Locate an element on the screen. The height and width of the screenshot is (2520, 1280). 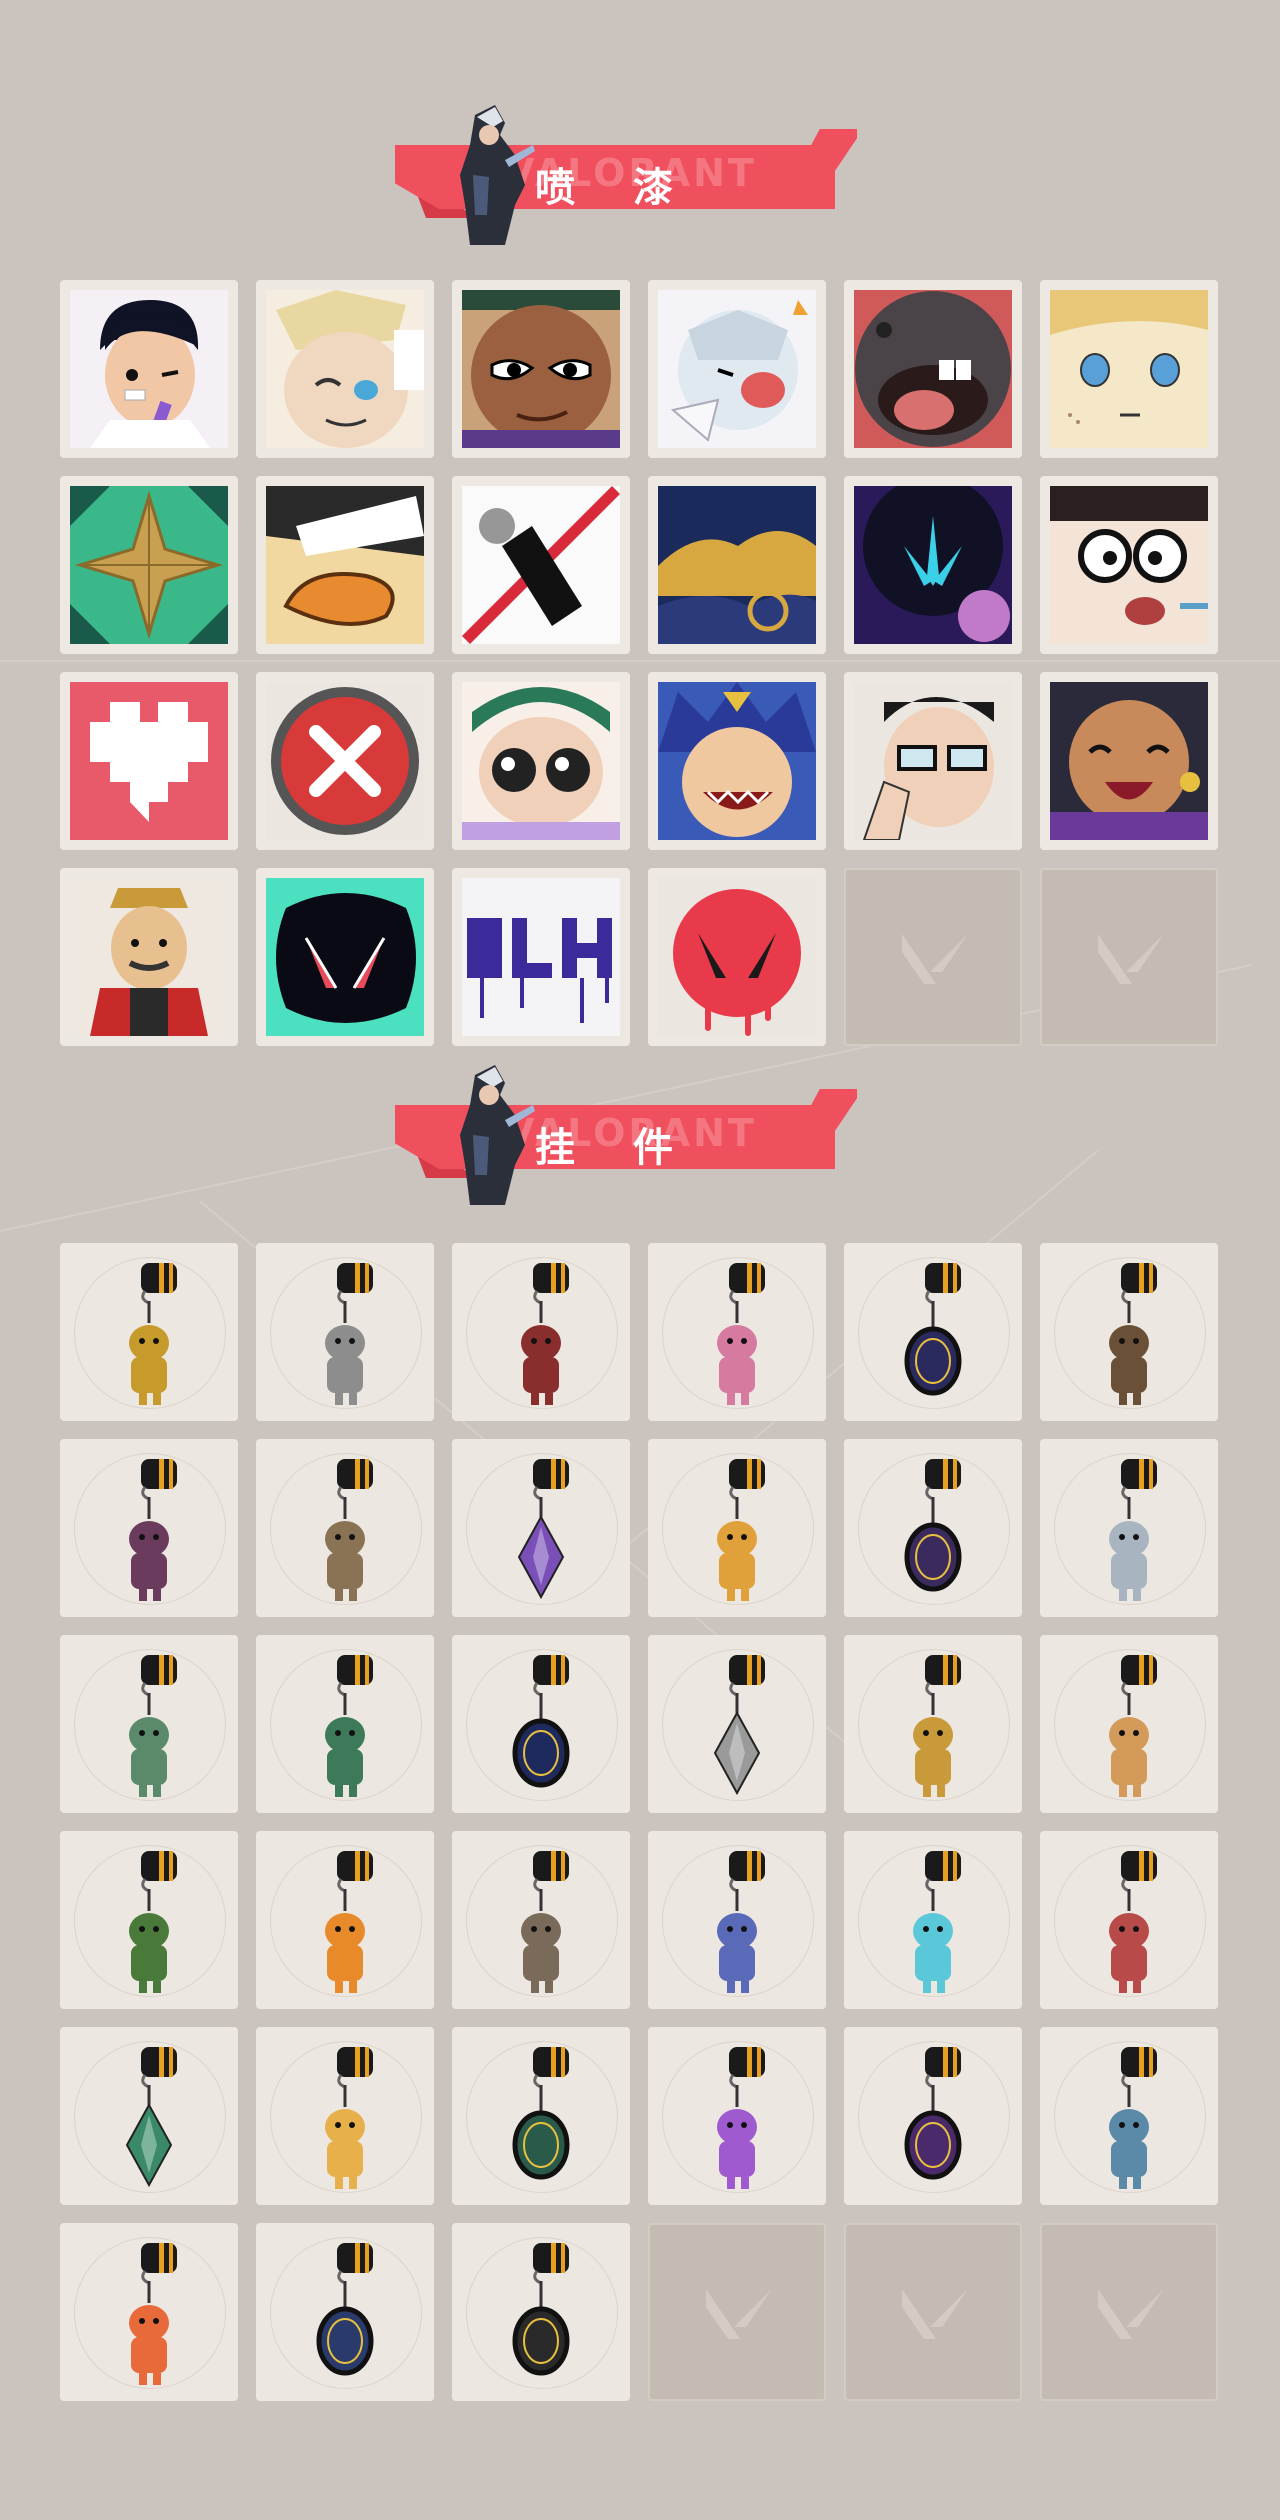
spray-red-x-button is located at coordinates (345, 761).